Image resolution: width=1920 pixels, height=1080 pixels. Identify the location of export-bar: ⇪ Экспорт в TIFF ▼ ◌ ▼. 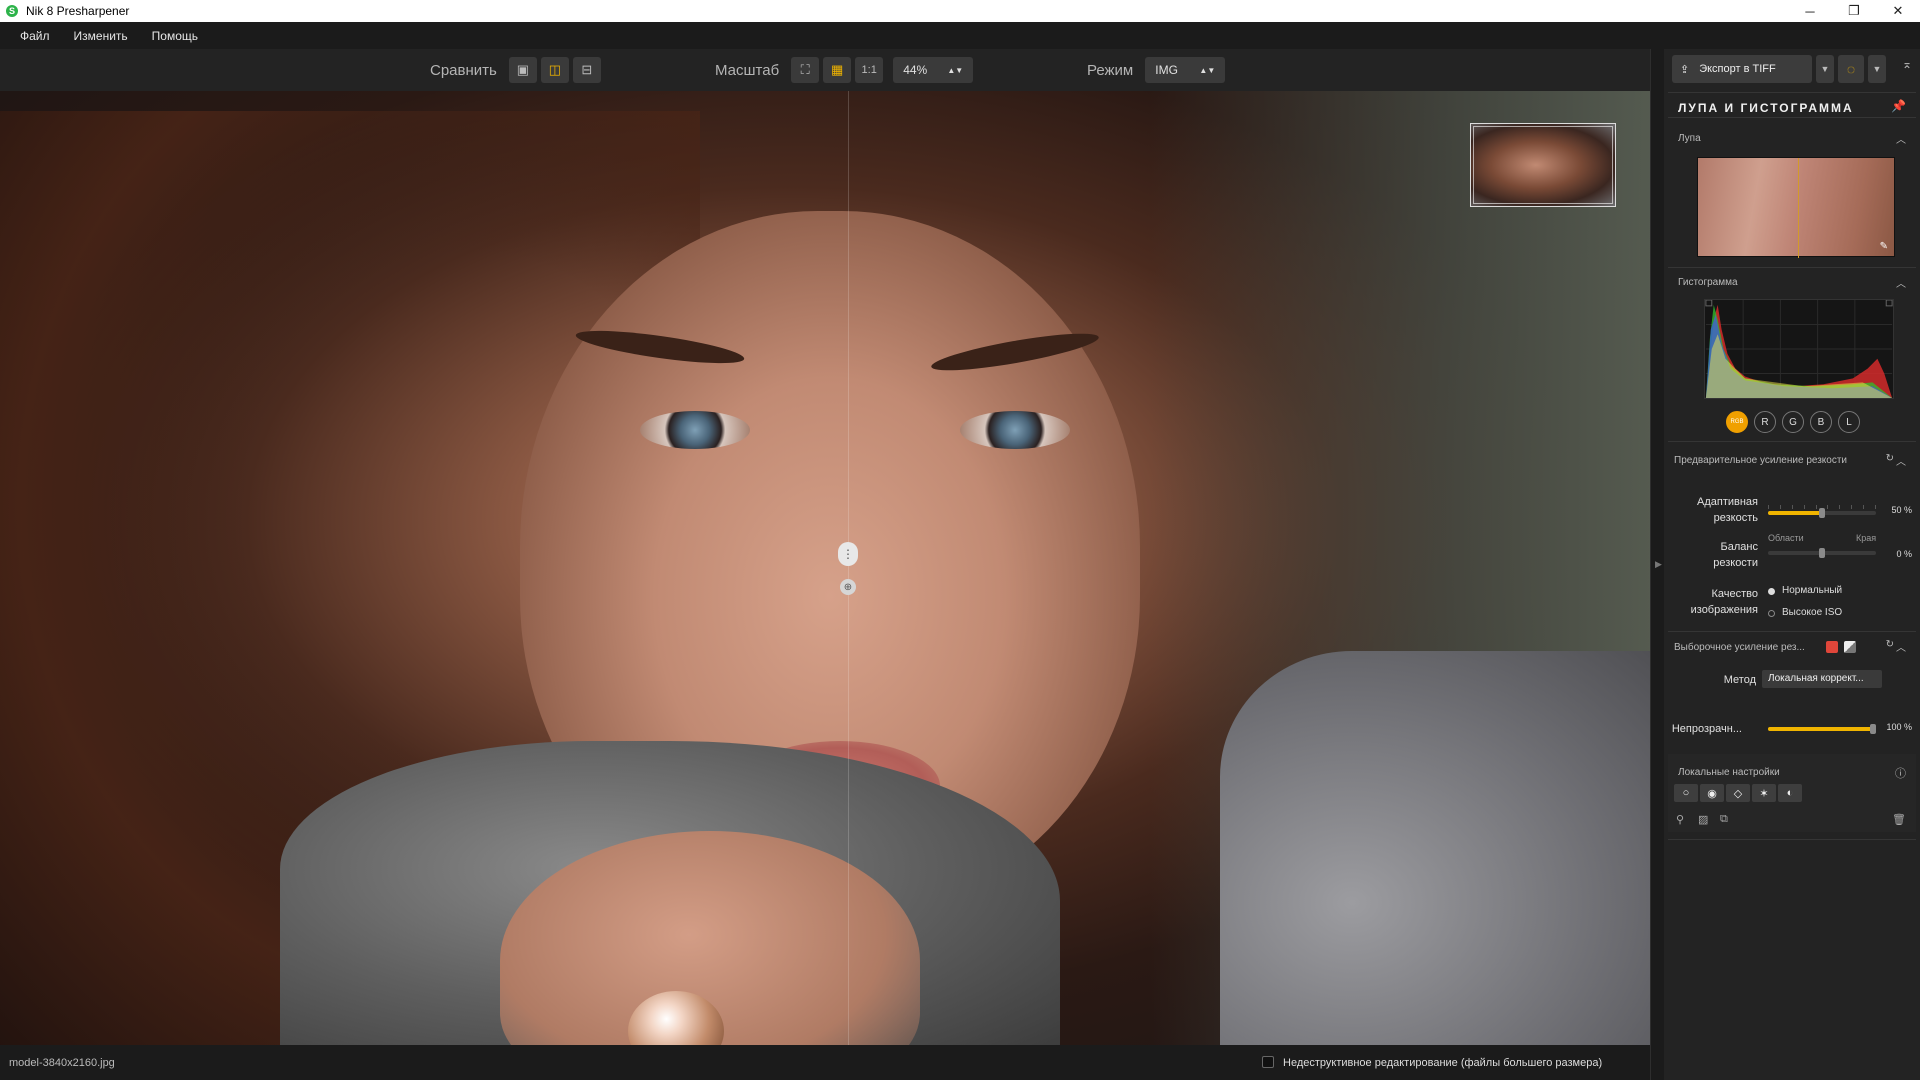
(1792, 69).